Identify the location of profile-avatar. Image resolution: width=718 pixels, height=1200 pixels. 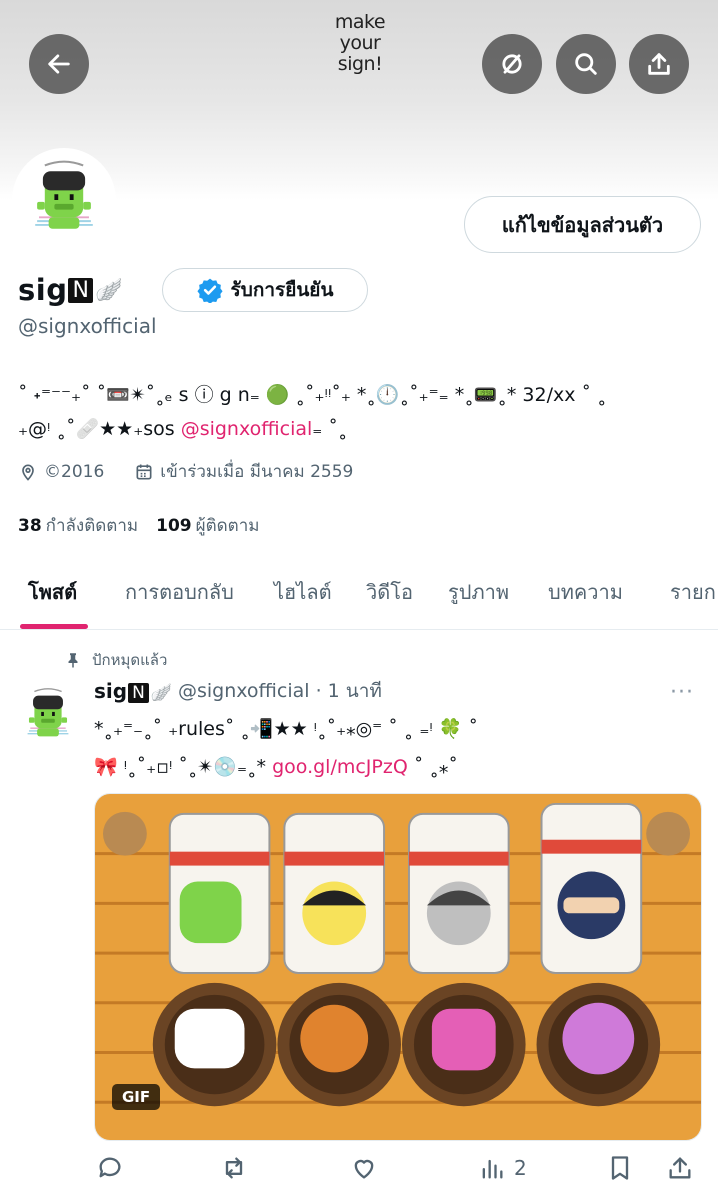
(64, 200).